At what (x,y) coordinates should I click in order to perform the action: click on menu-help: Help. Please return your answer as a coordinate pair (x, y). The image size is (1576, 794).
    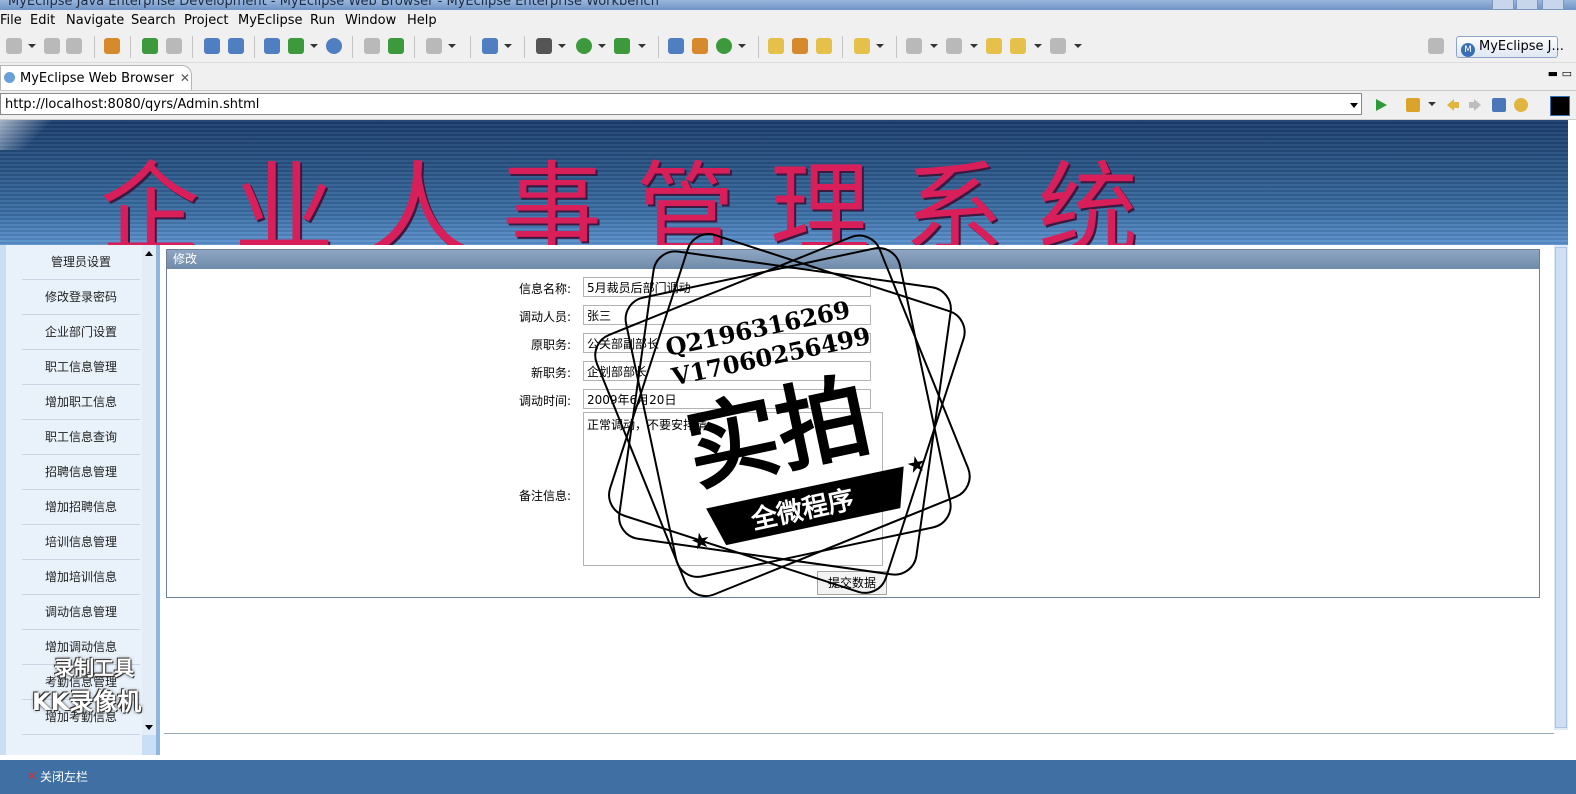
    Looking at the image, I should click on (422, 20).